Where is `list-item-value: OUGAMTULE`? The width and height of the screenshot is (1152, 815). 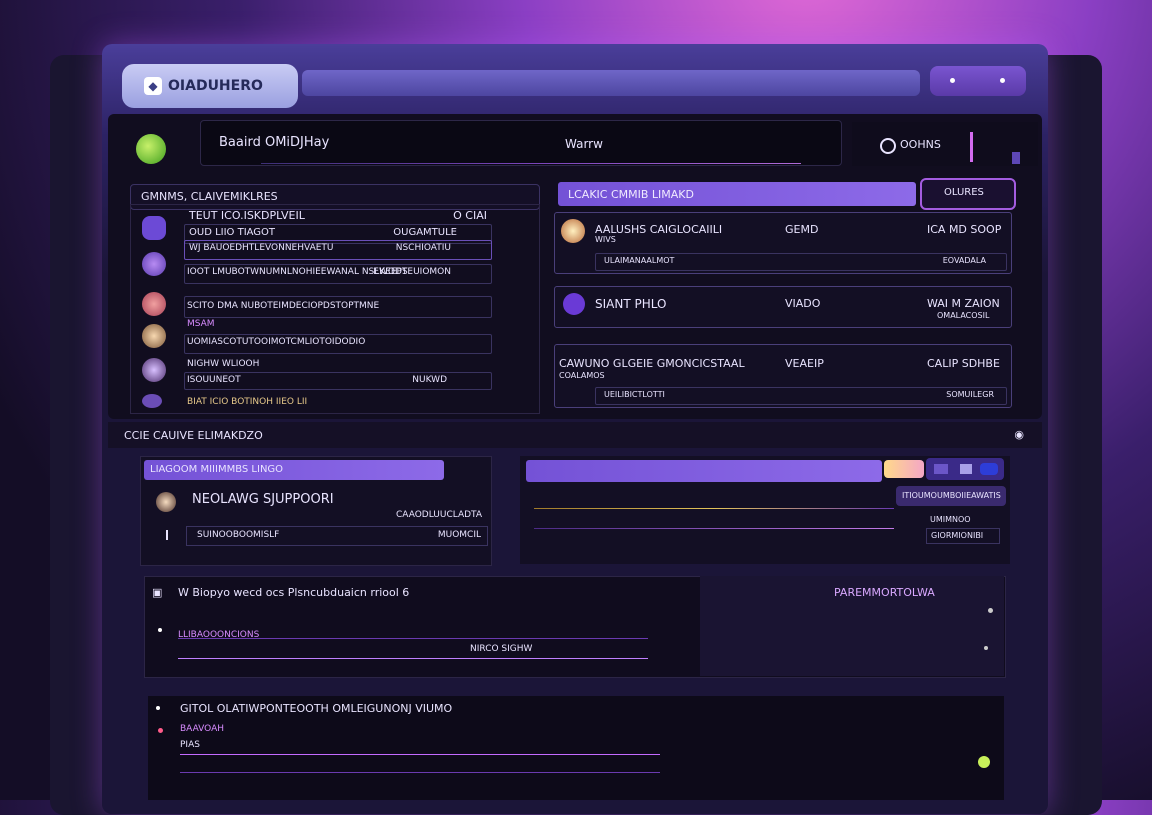
list-item-value: OUGAMTULE is located at coordinates (425, 232).